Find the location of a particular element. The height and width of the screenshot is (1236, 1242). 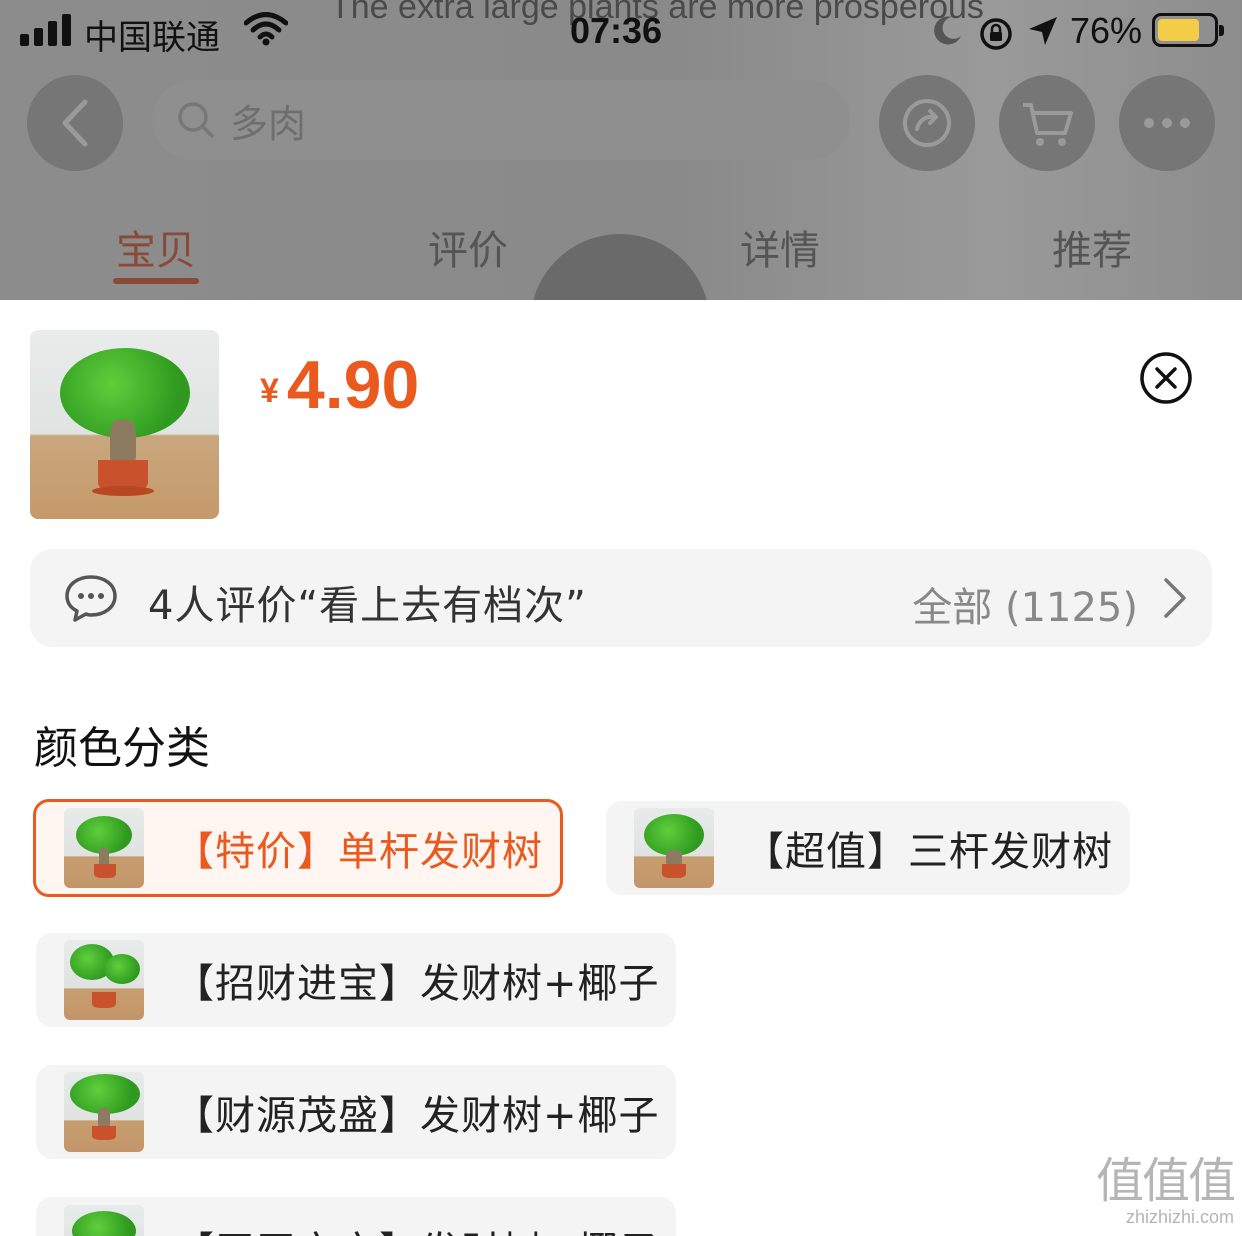

plant-tray is located at coordinates (123, 491).